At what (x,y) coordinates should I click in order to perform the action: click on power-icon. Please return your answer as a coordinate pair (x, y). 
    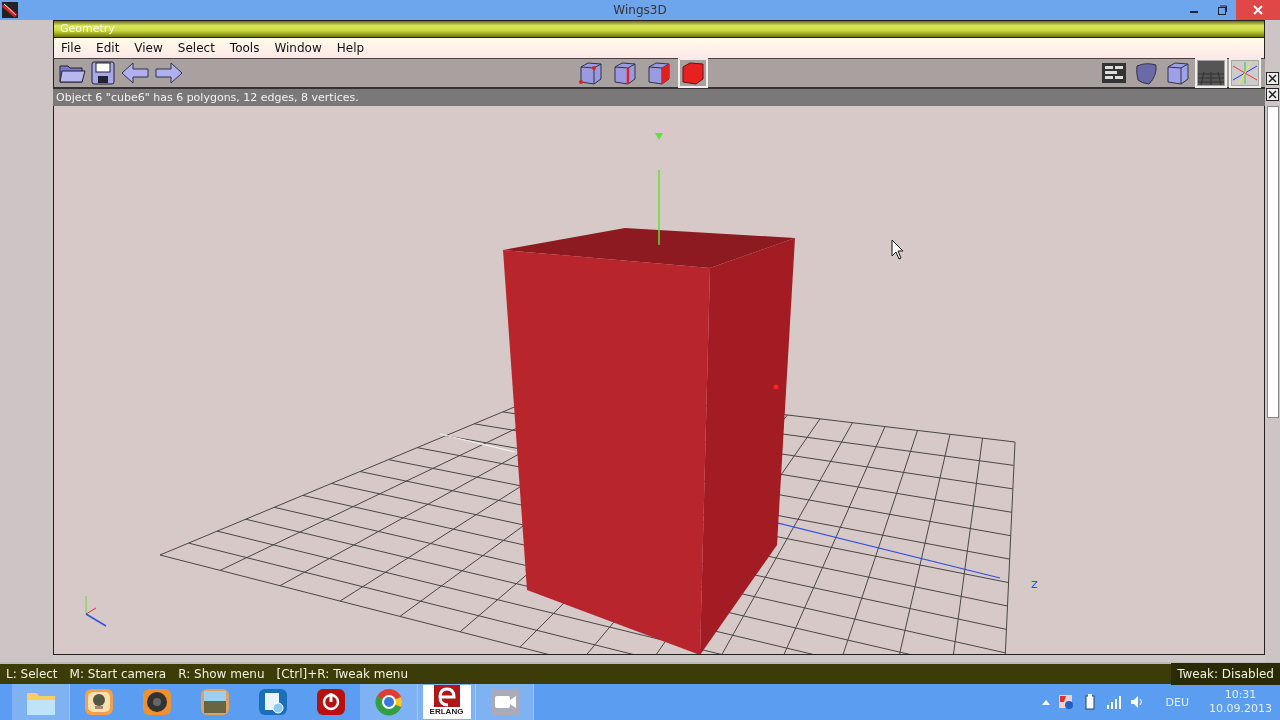
    Looking at the image, I should click on (331, 702).